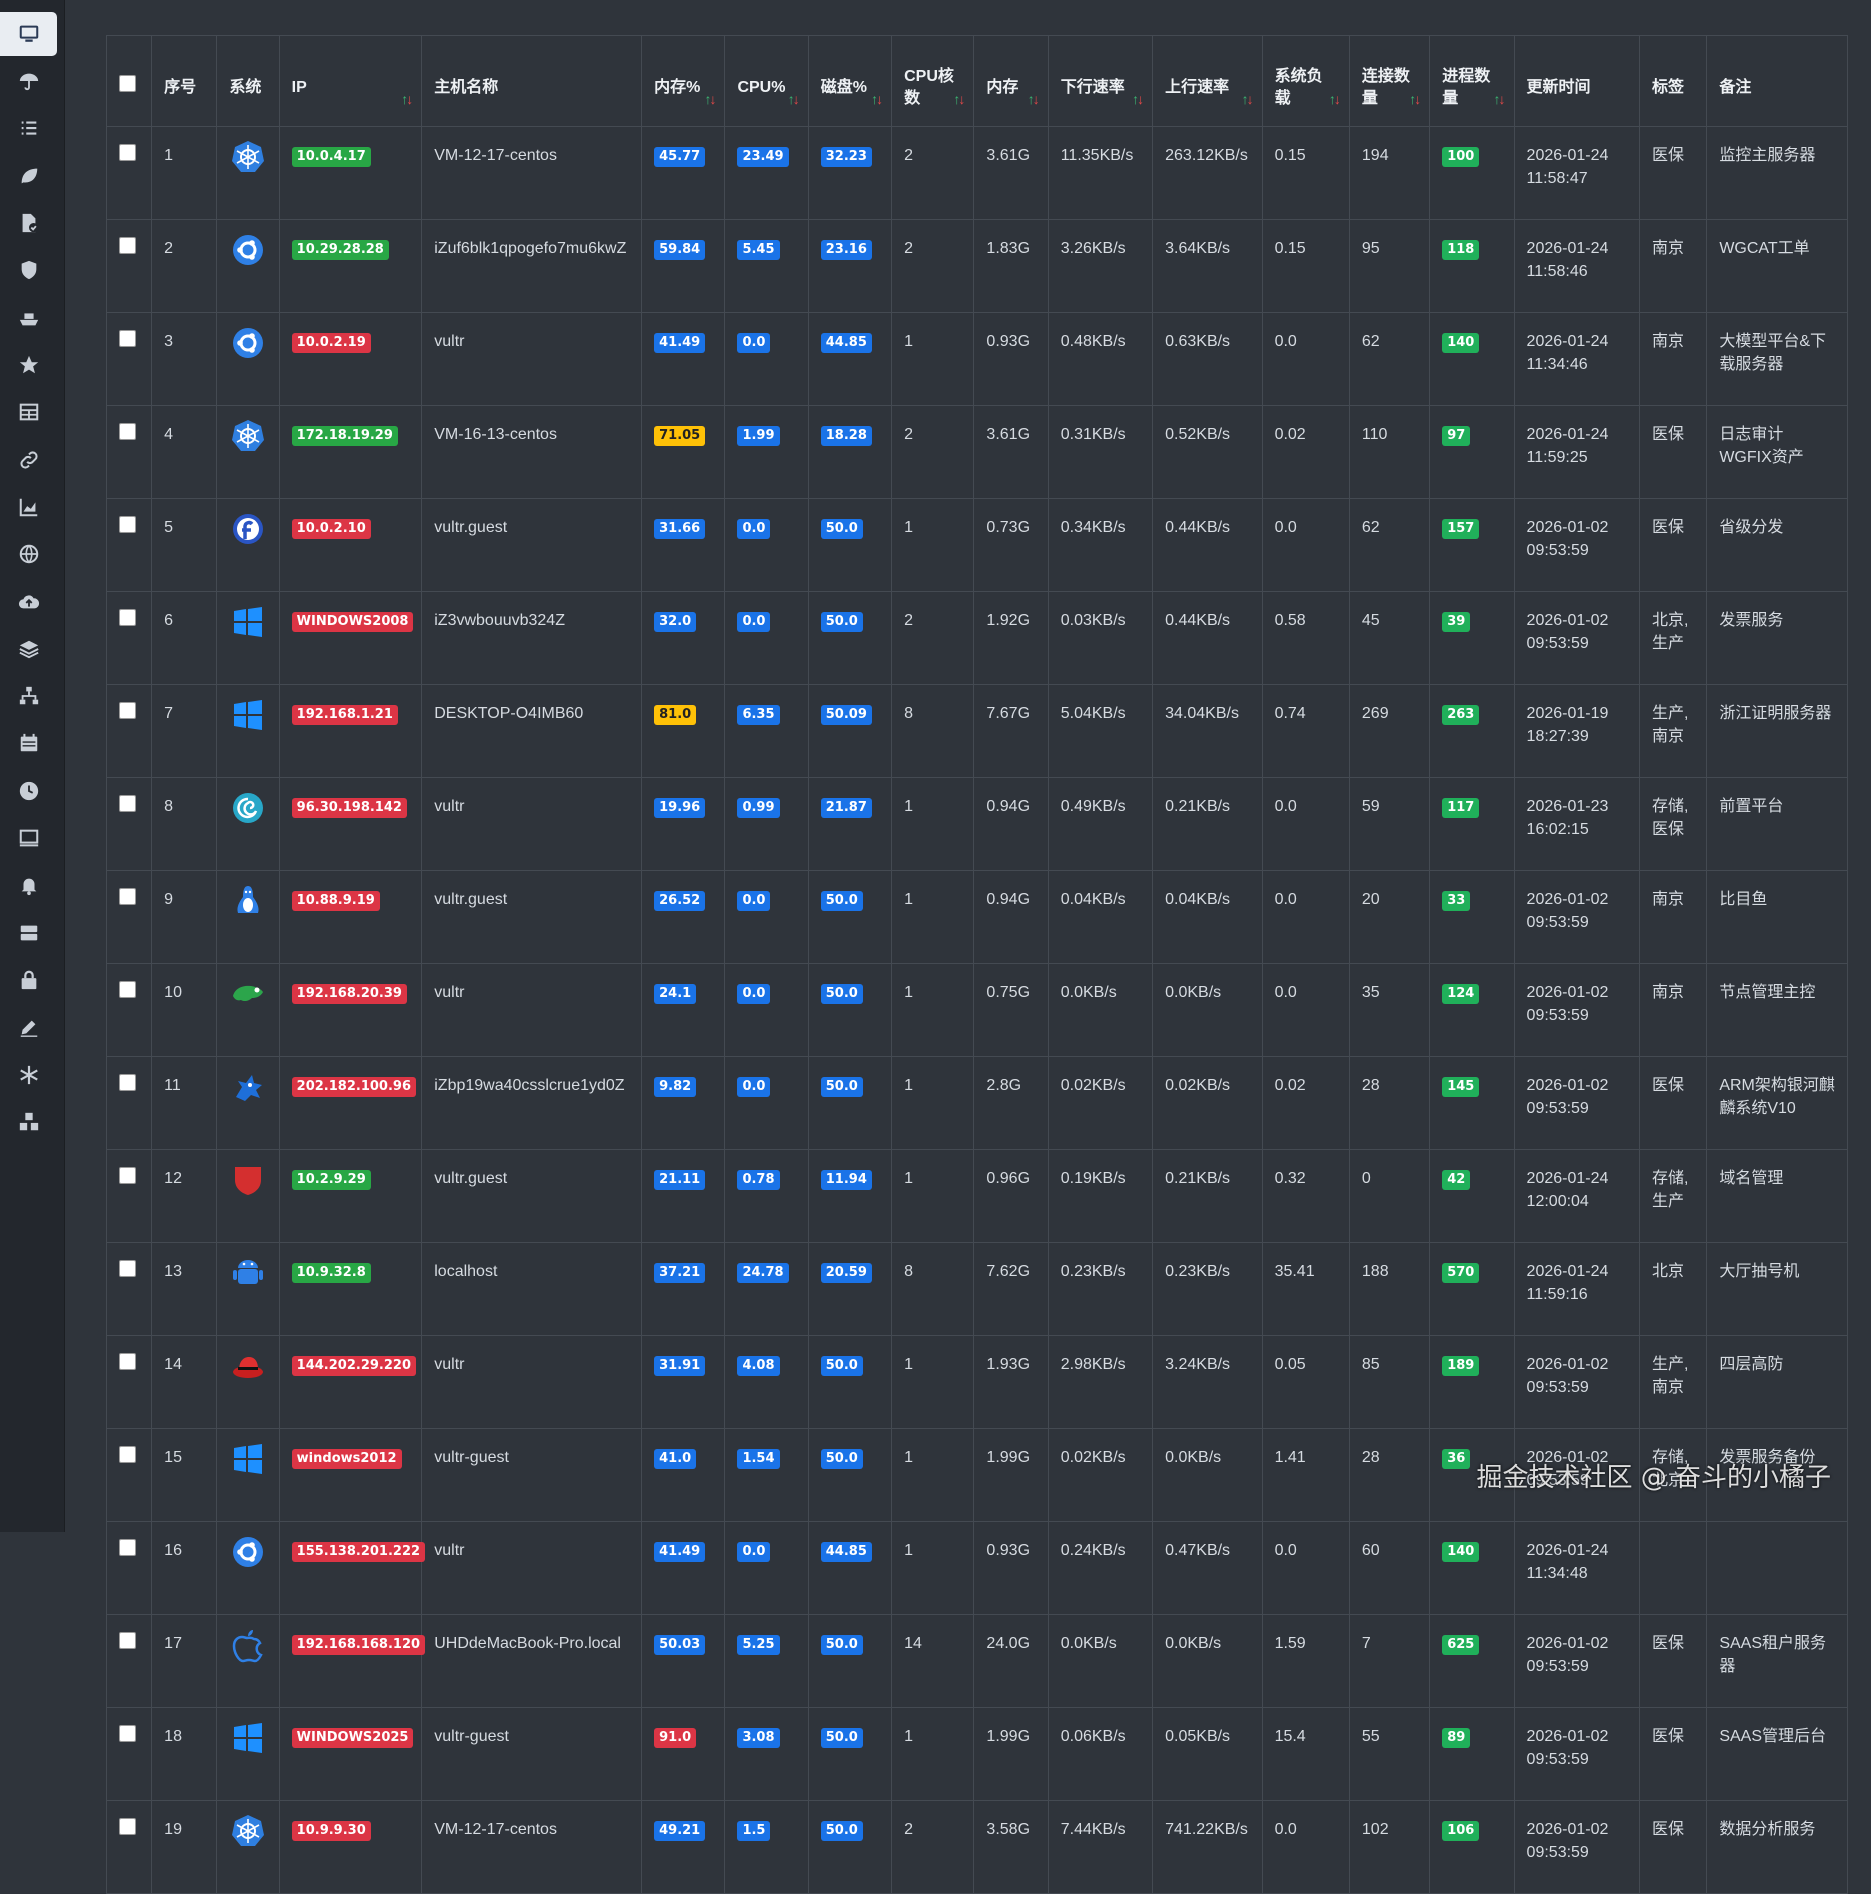 This screenshot has width=1871, height=1894. Describe the element at coordinates (28, 507) in the screenshot. I see `sidebar-item-chart` at that location.